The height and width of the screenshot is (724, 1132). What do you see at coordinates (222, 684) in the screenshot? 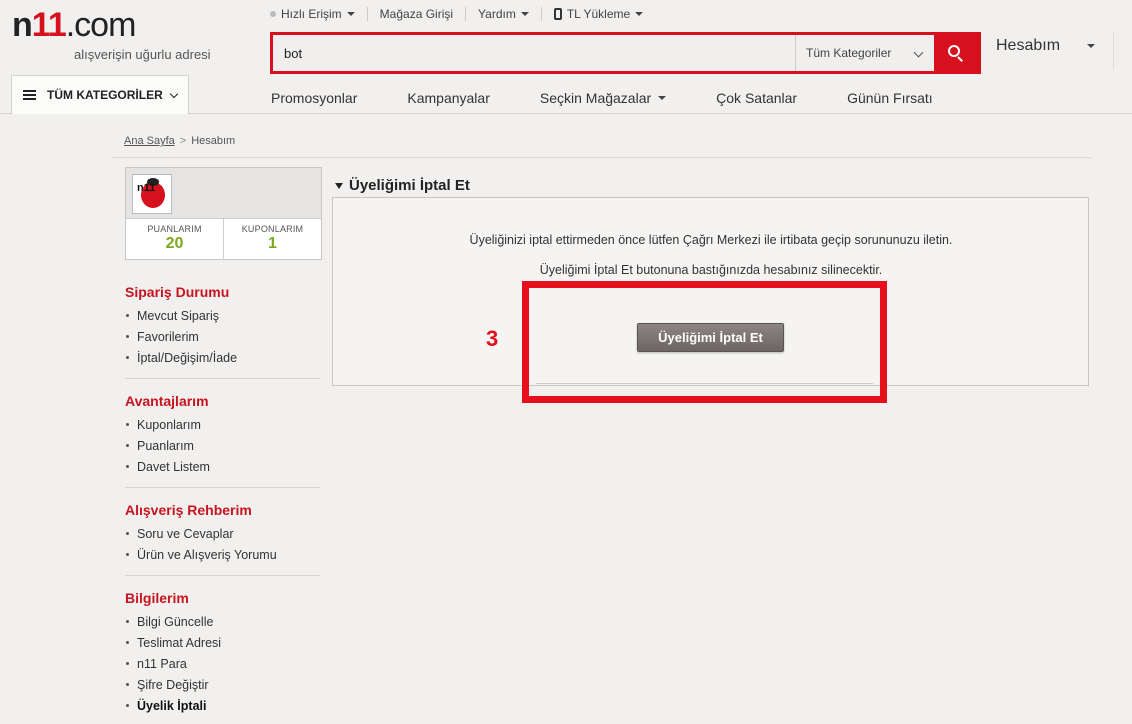
I see `sidebar-item-change-password: Şifre Değiştir` at bounding box center [222, 684].